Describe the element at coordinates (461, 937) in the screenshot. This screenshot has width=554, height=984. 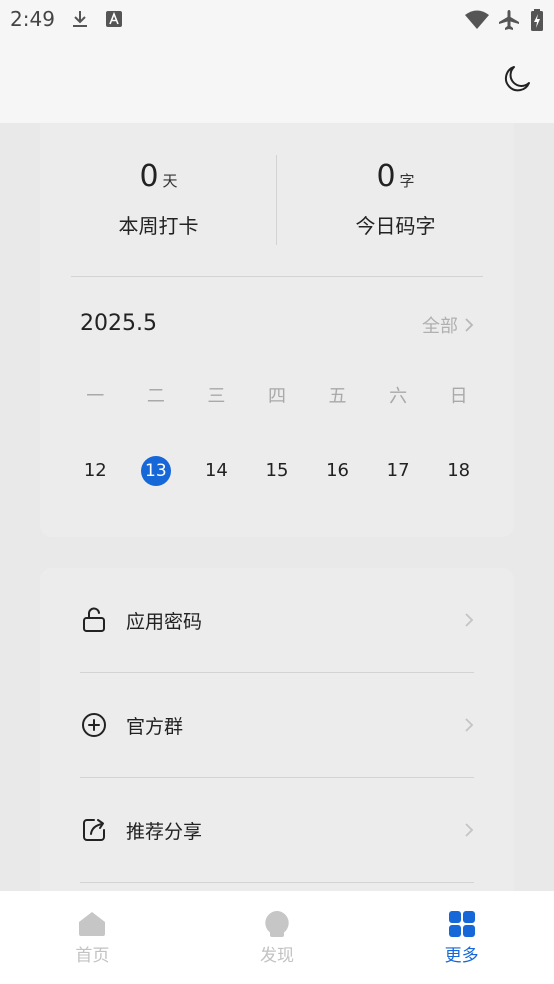
I see `tab-more: 更多` at that location.